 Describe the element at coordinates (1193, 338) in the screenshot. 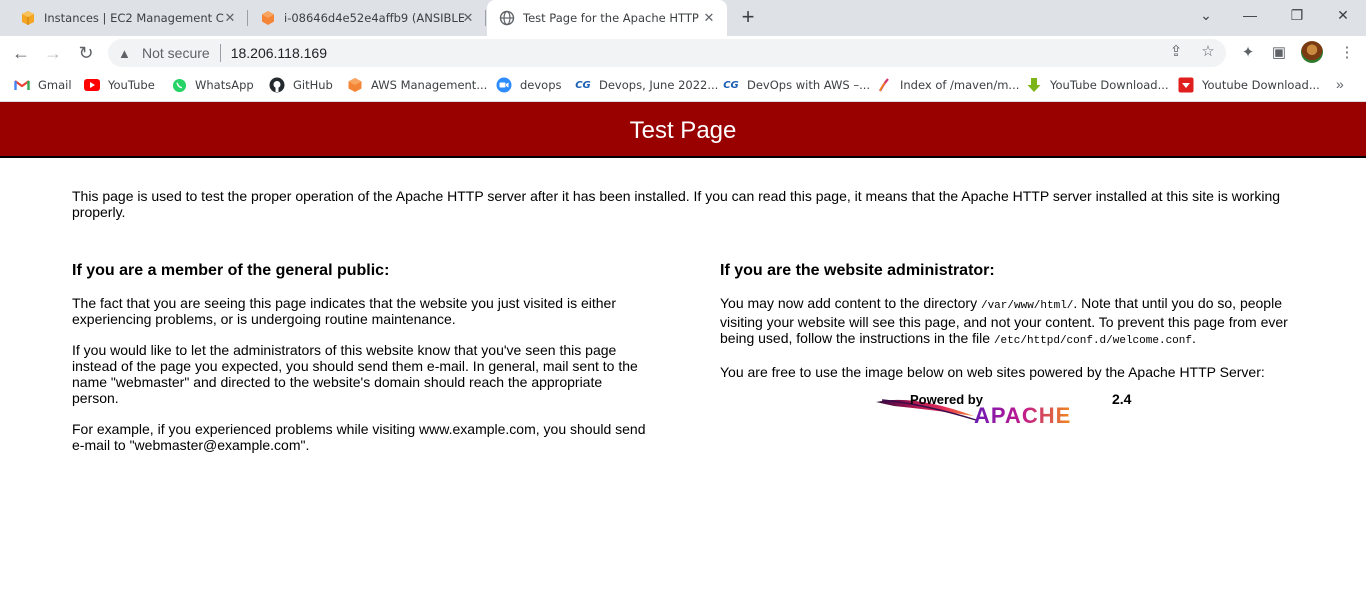

I see `admin-text: .` at that location.